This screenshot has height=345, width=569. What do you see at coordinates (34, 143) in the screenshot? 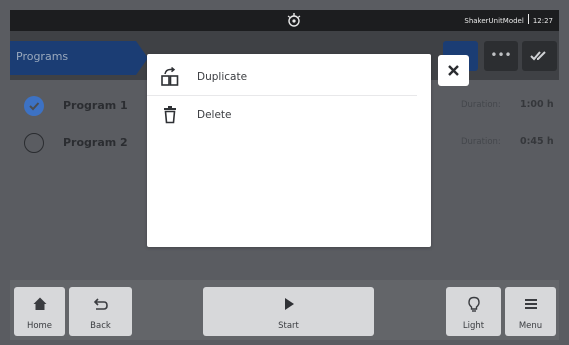
I see `radio-unchecked` at bounding box center [34, 143].